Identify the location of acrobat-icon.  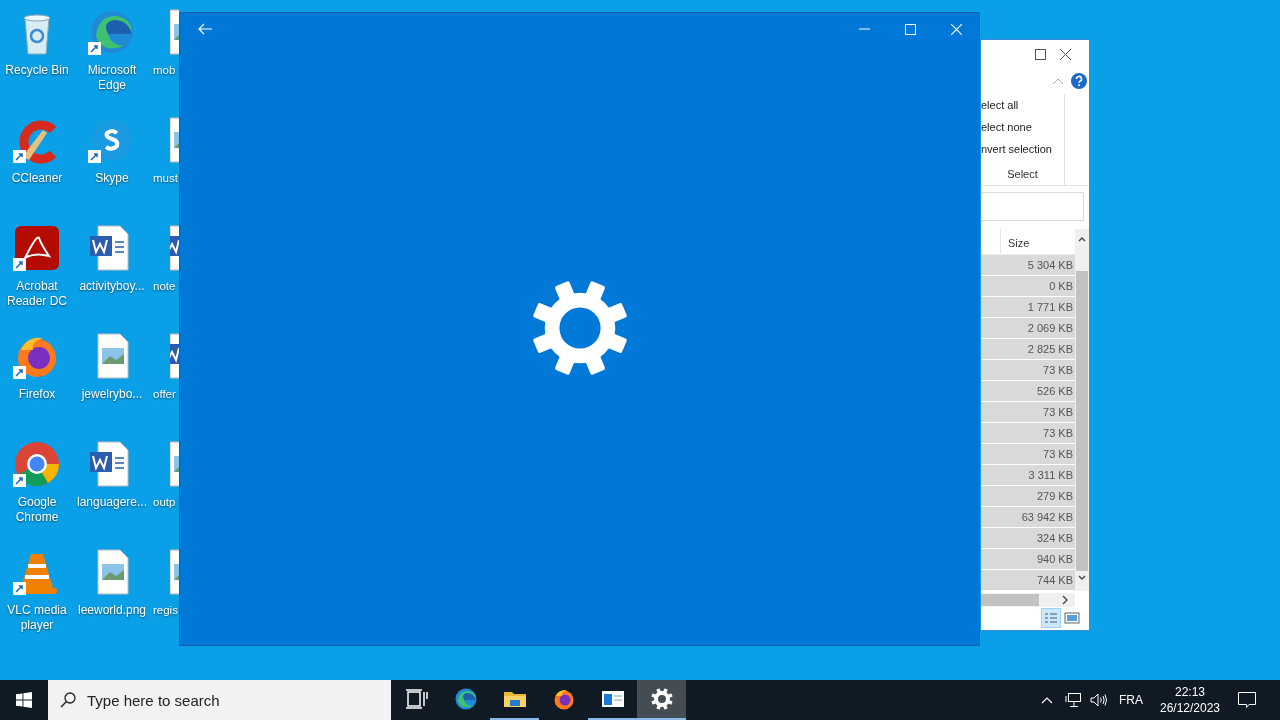
(37, 248).